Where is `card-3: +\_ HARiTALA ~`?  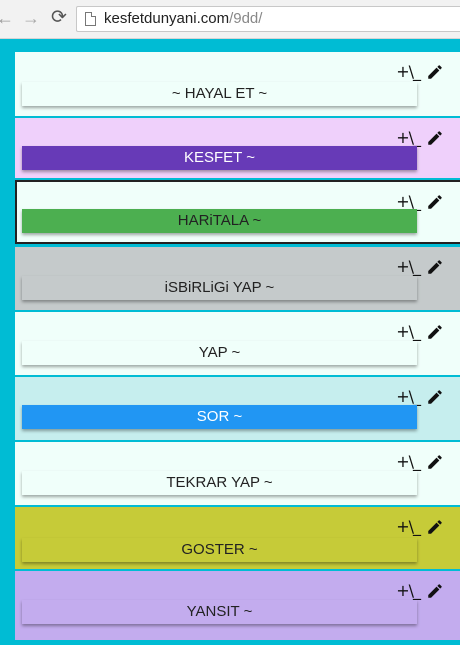 card-3: +\_ HARiTALA ~ is located at coordinates (237, 212).